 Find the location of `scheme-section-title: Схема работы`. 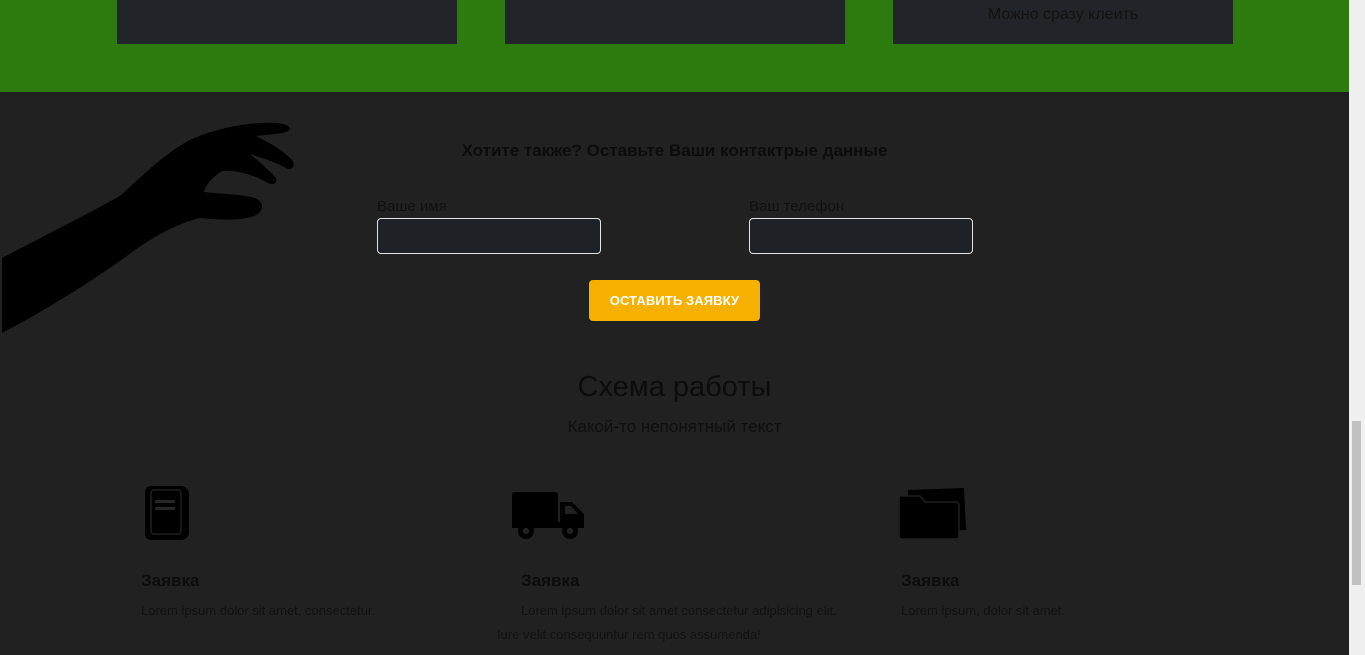

scheme-section-title: Схема работы is located at coordinates (674, 387).